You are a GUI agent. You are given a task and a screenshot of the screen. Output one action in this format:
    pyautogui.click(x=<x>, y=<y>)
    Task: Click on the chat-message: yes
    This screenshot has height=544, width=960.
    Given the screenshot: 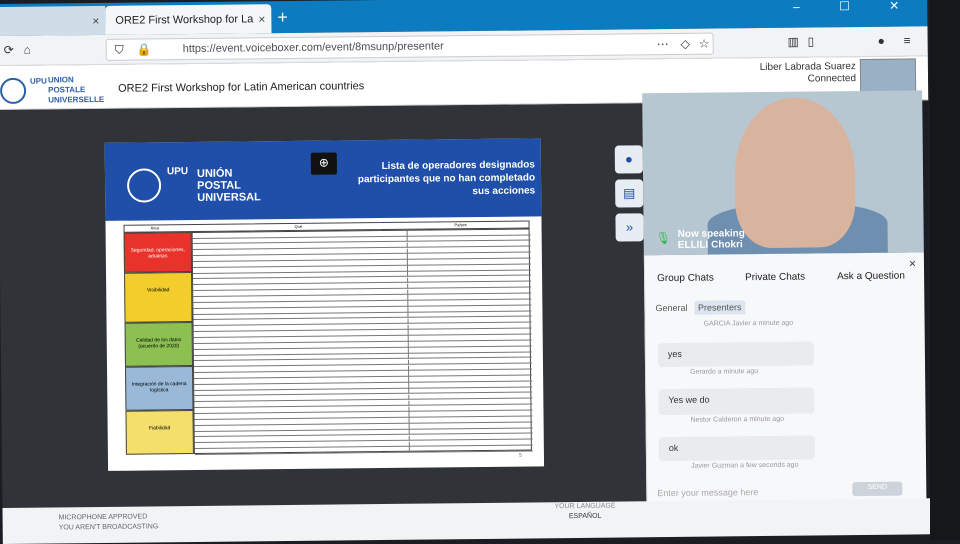 What is the action you would take?
    pyautogui.click(x=736, y=354)
    